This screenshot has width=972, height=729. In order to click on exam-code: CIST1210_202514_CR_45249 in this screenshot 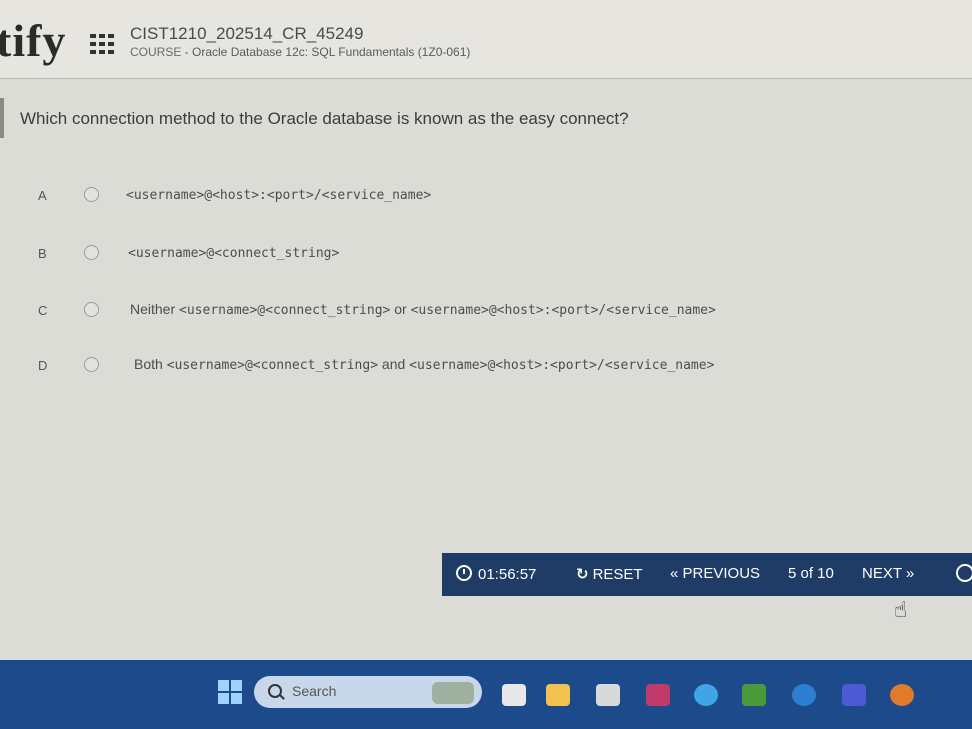, I will do `click(247, 33)`.